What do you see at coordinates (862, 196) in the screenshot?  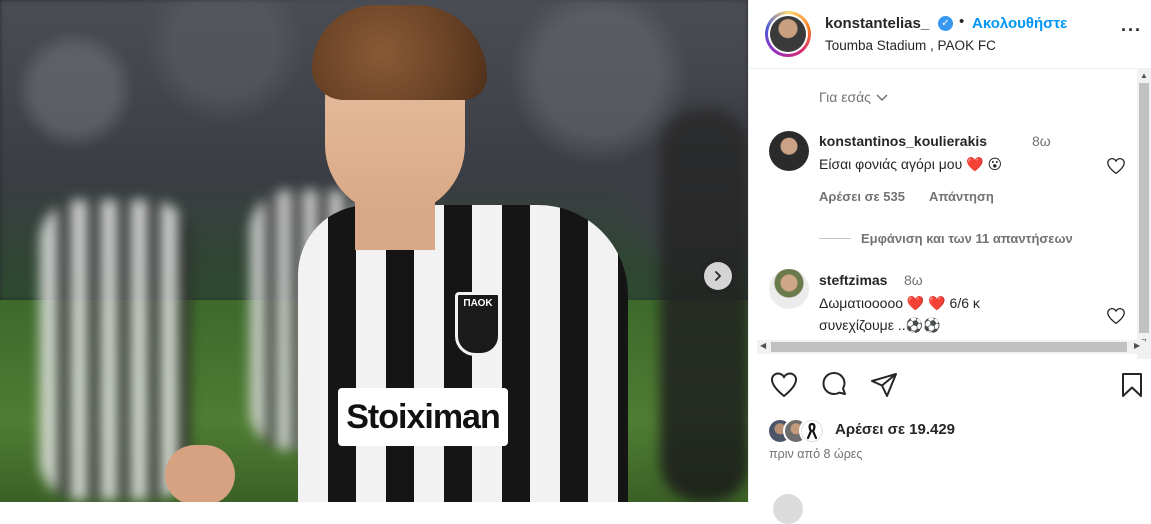 I see `comment-likes: Αρέσει σε 535` at bounding box center [862, 196].